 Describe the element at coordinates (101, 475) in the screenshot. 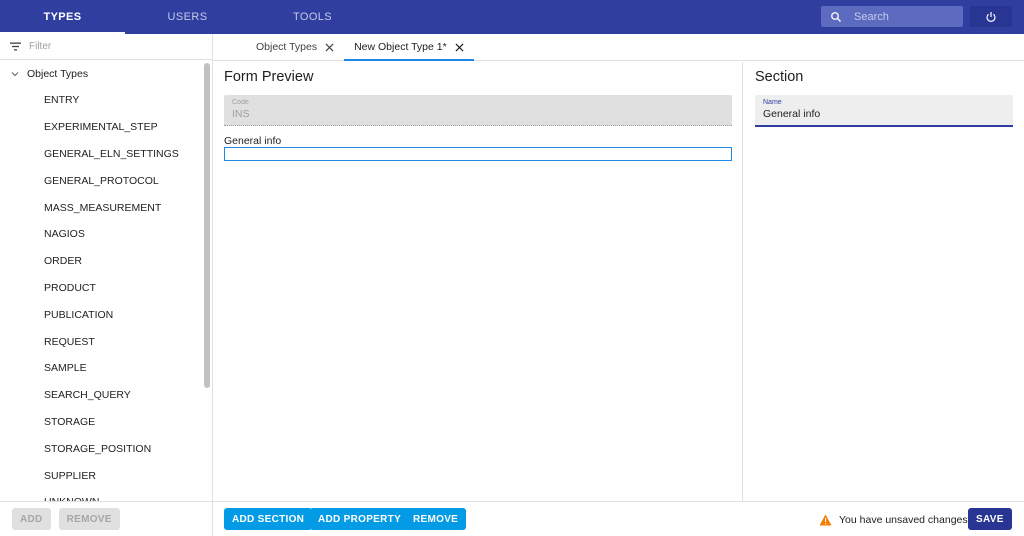

I see `tree-item: SUPPLIER` at that location.